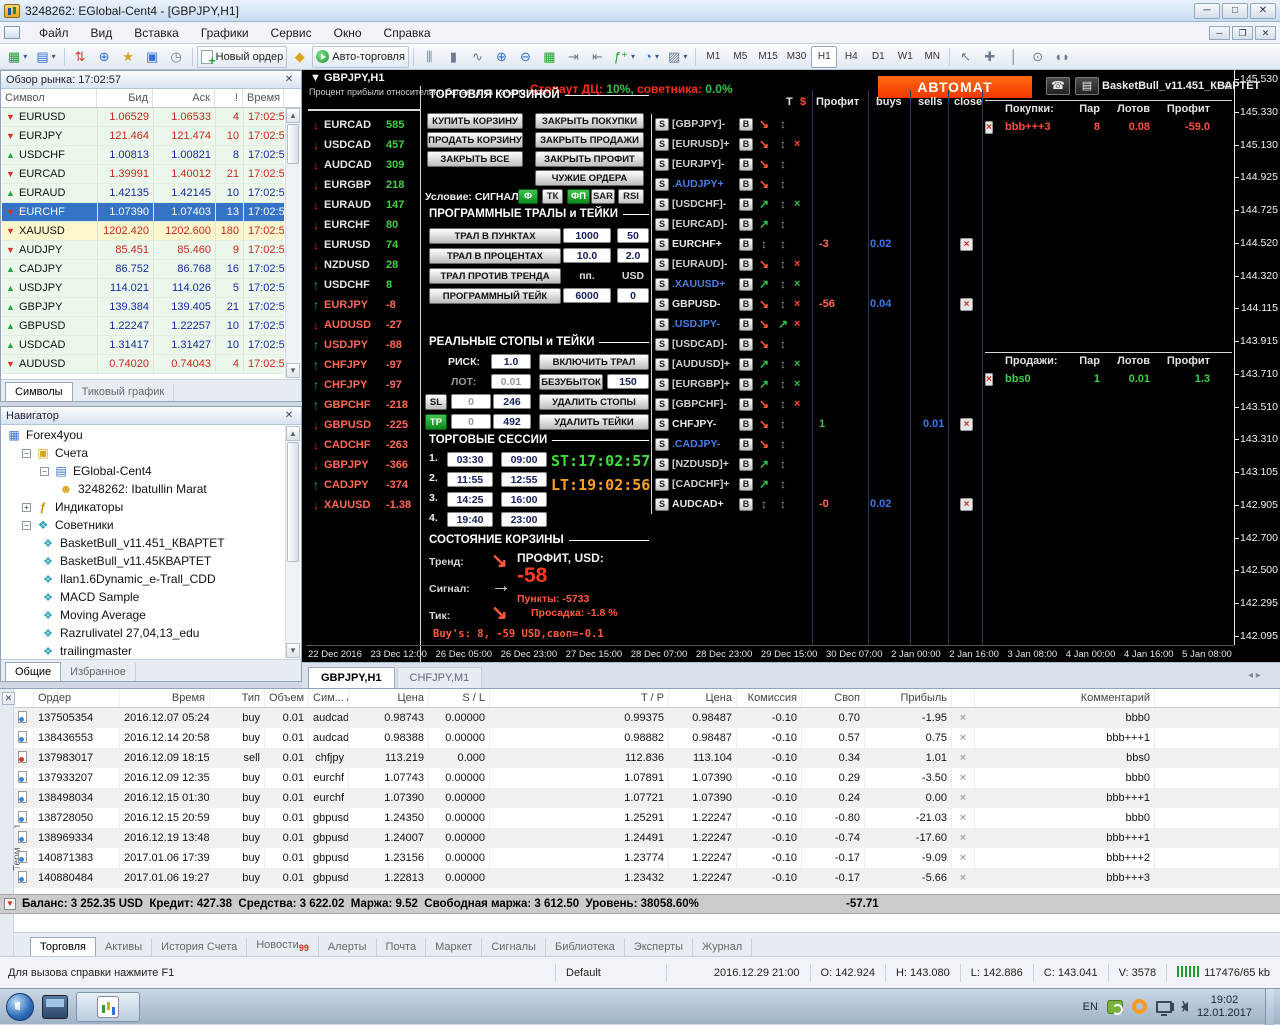 This screenshot has width=1280, height=1025. Describe the element at coordinates (143, 435) in the screenshot. I see `navigator-tree-item: Forex4you` at that location.